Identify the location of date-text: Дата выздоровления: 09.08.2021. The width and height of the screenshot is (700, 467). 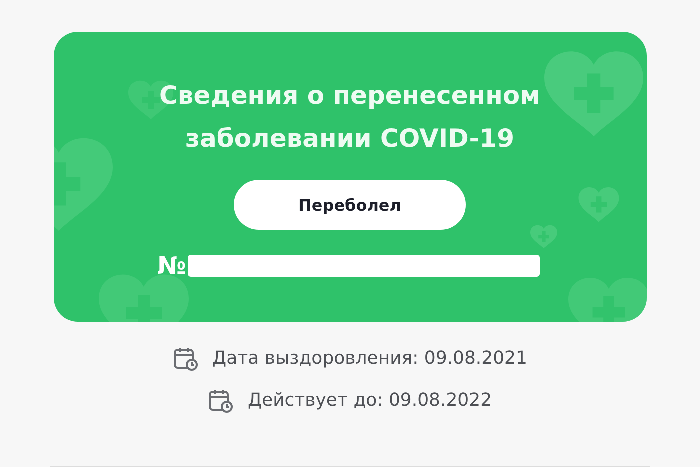
(370, 359).